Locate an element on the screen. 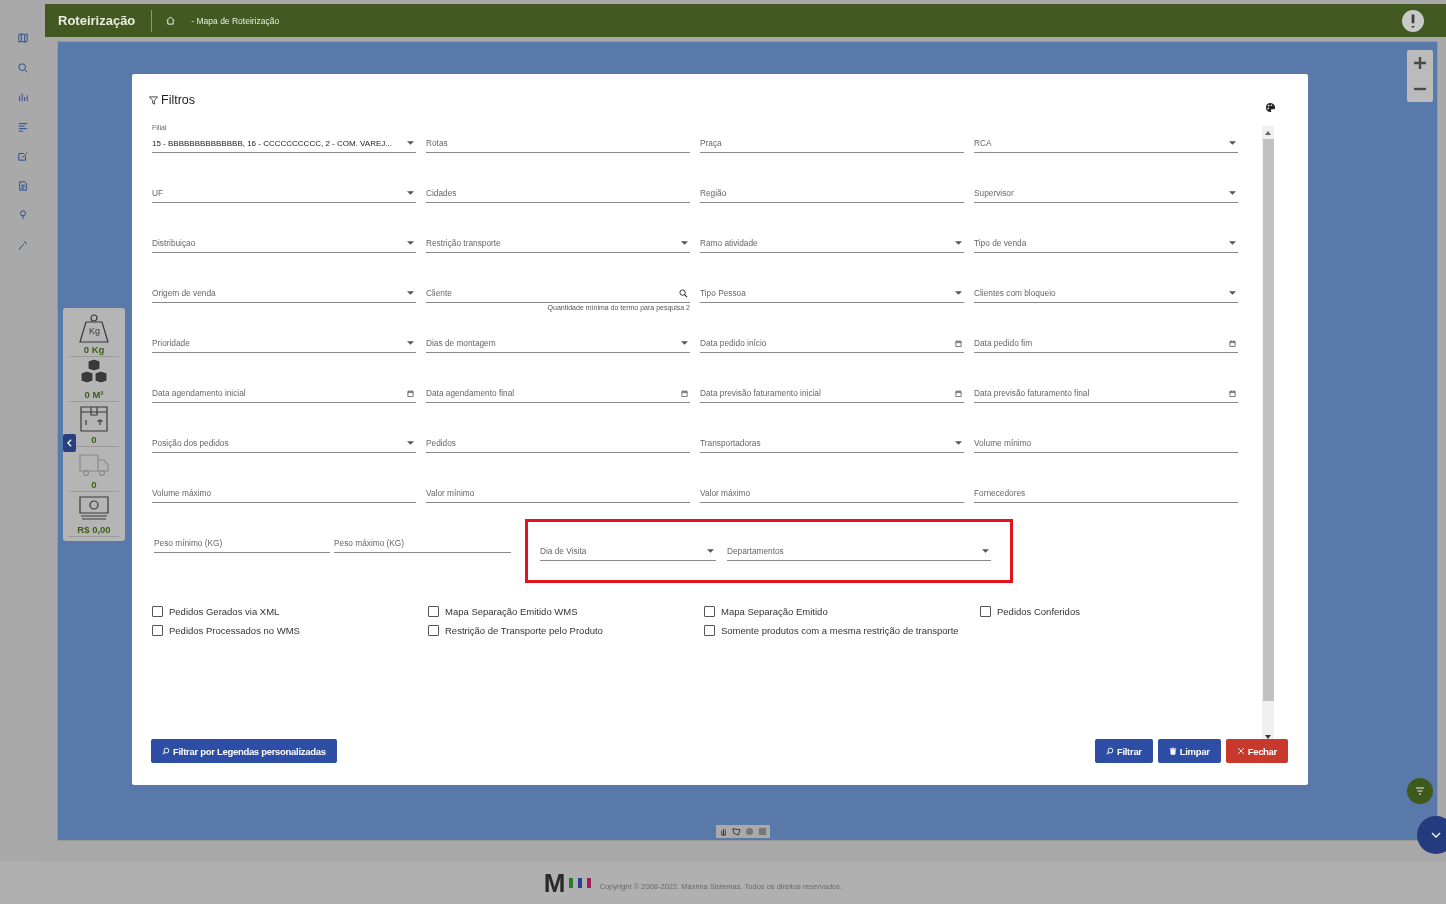 Image resolution: width=1446 pixels, height=904 pixels. input-field: Volume mínimo is located at coordinates (1106, 443).